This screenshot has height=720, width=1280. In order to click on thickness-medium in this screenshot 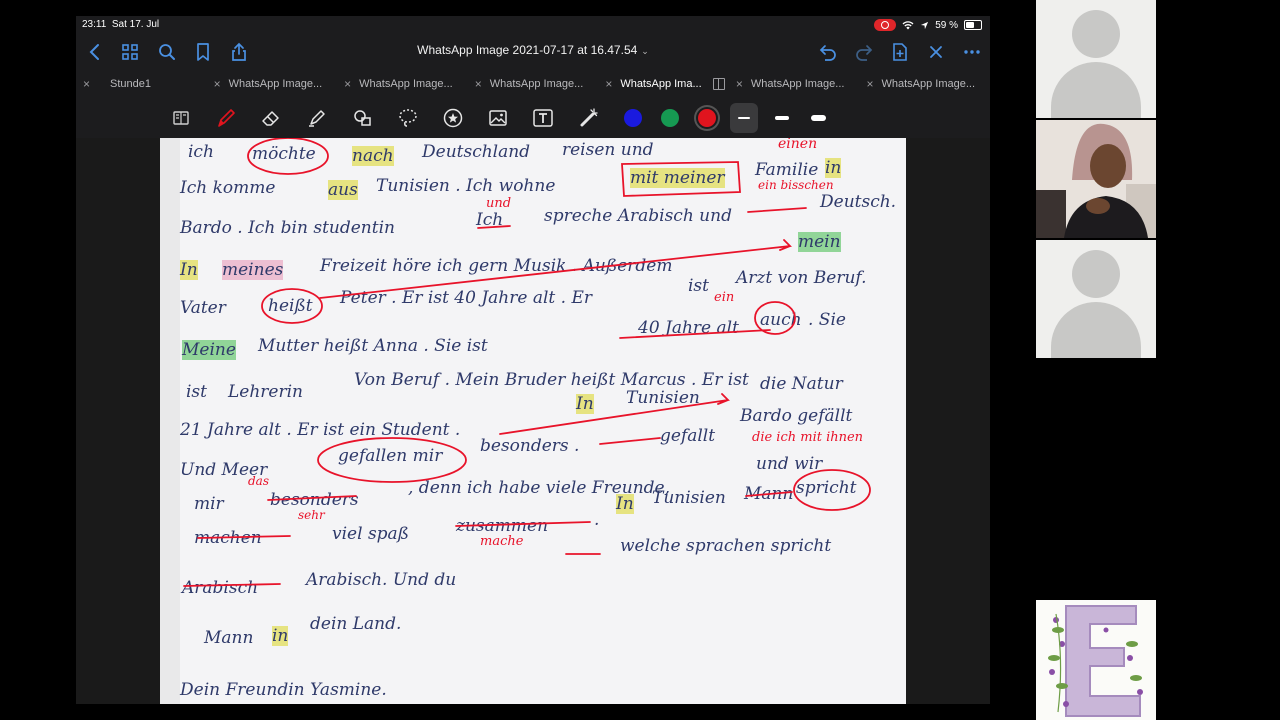, I will do `click(782, 118)`.